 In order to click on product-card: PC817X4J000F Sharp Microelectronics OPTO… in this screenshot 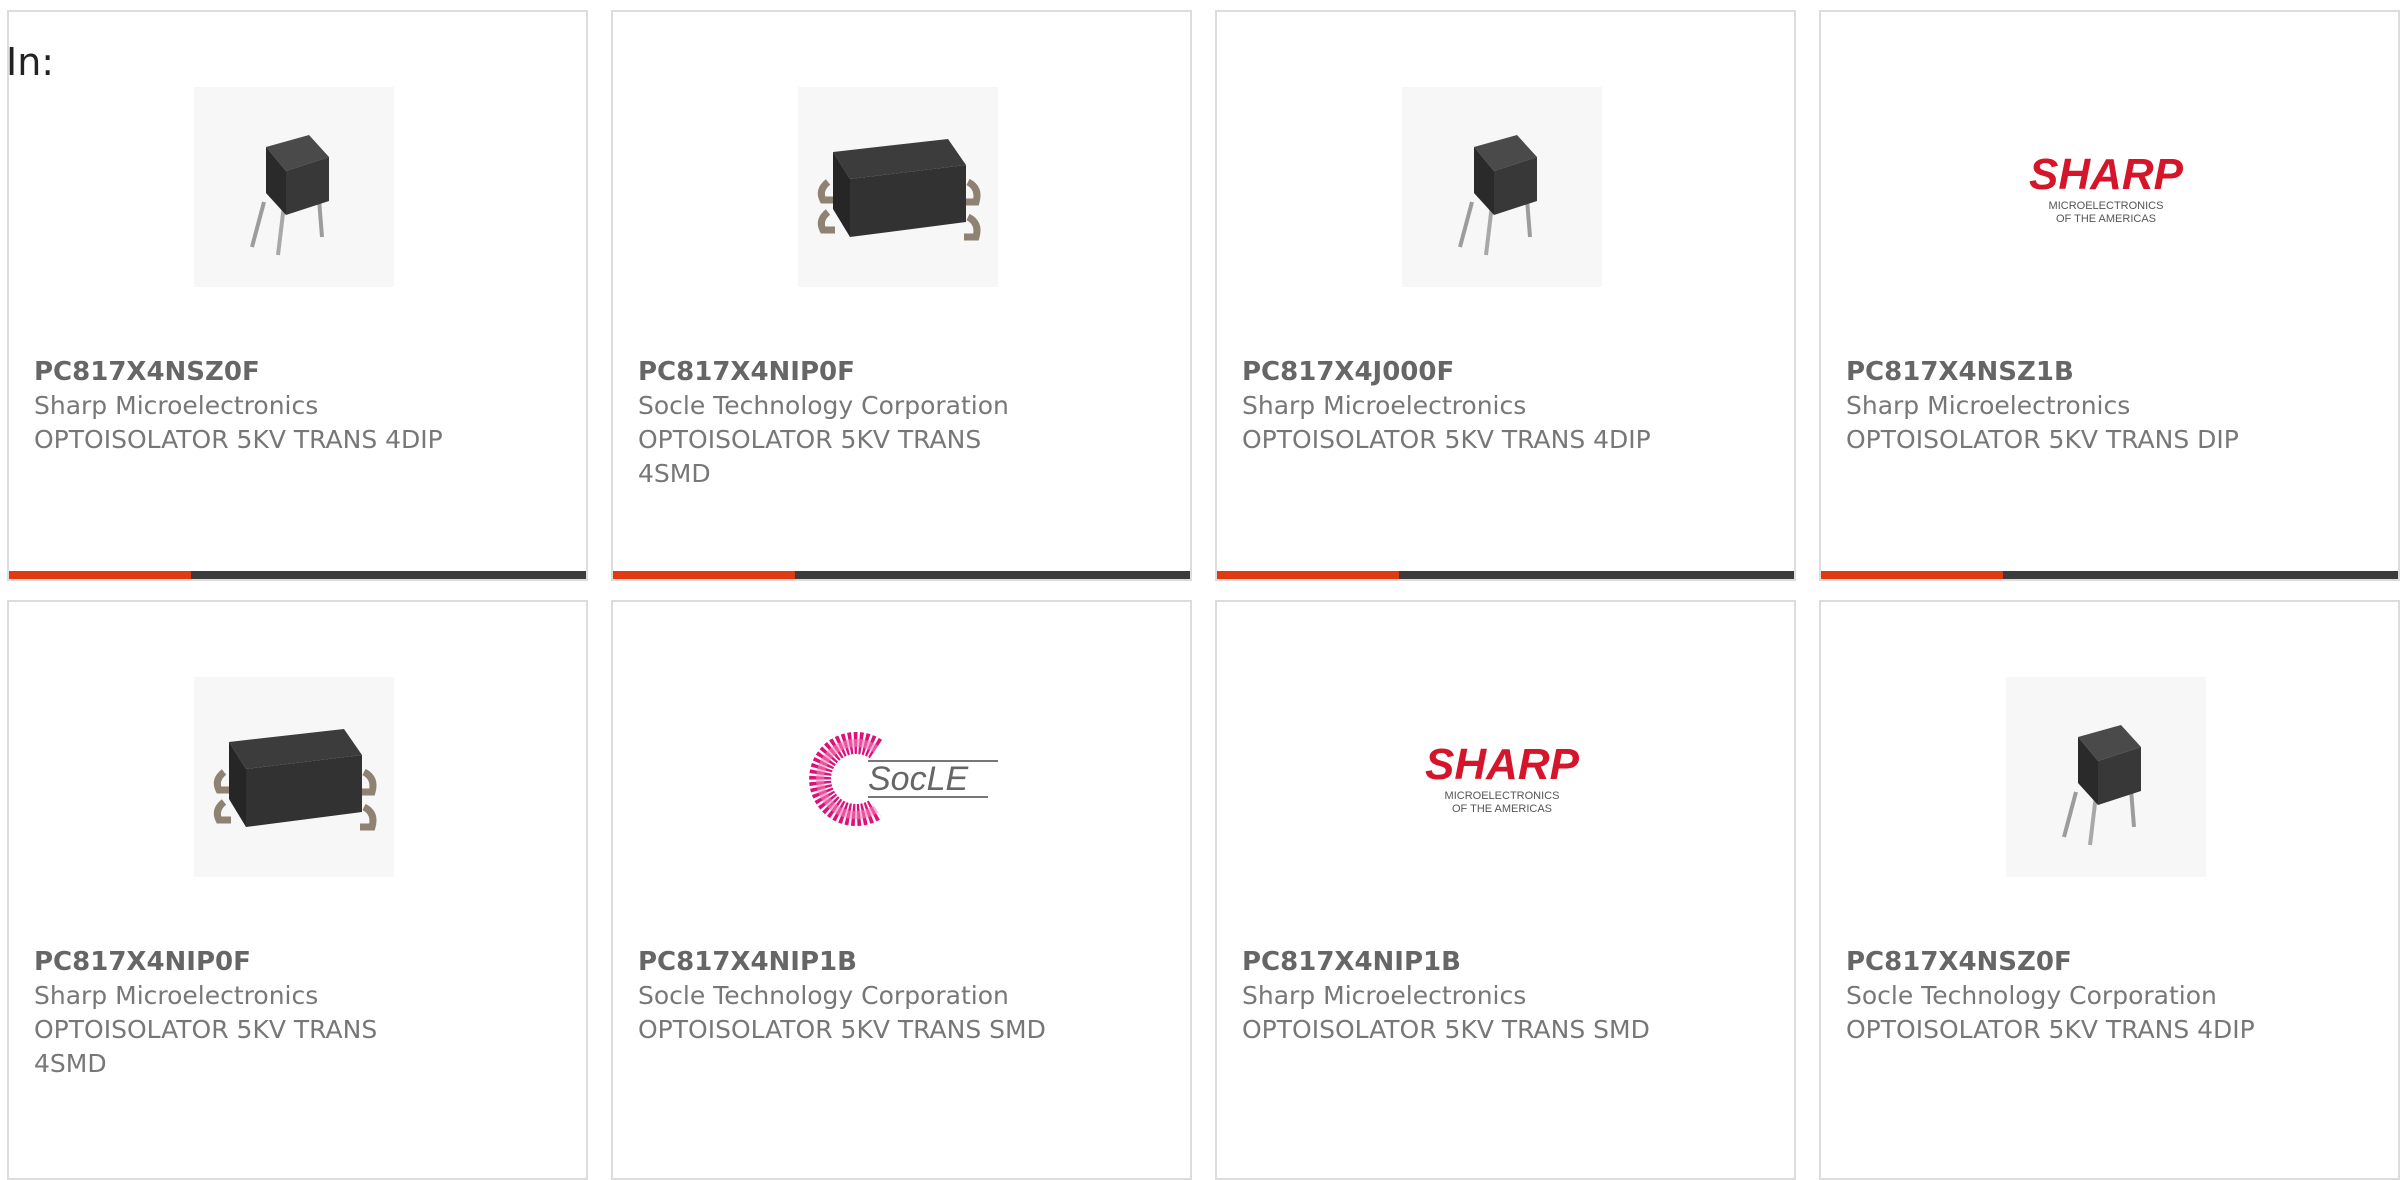, I will do `click(1505, 295)`.